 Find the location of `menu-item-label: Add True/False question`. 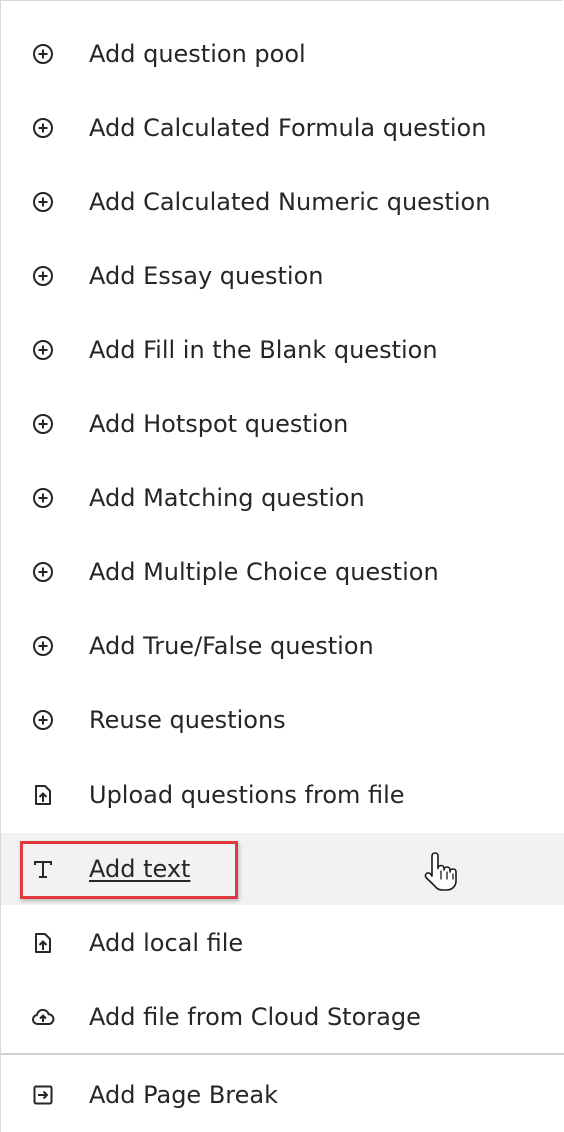

menu-item-label: Add True/False question is located at coordinates (231, 646).